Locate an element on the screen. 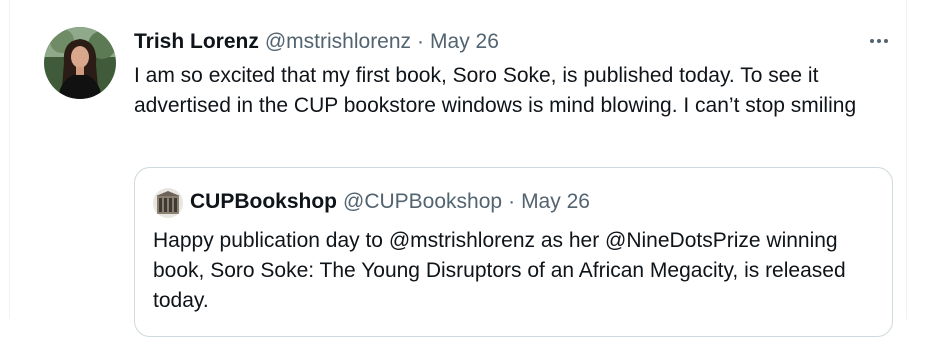  author-avatar is located at coordinates (80, 63).